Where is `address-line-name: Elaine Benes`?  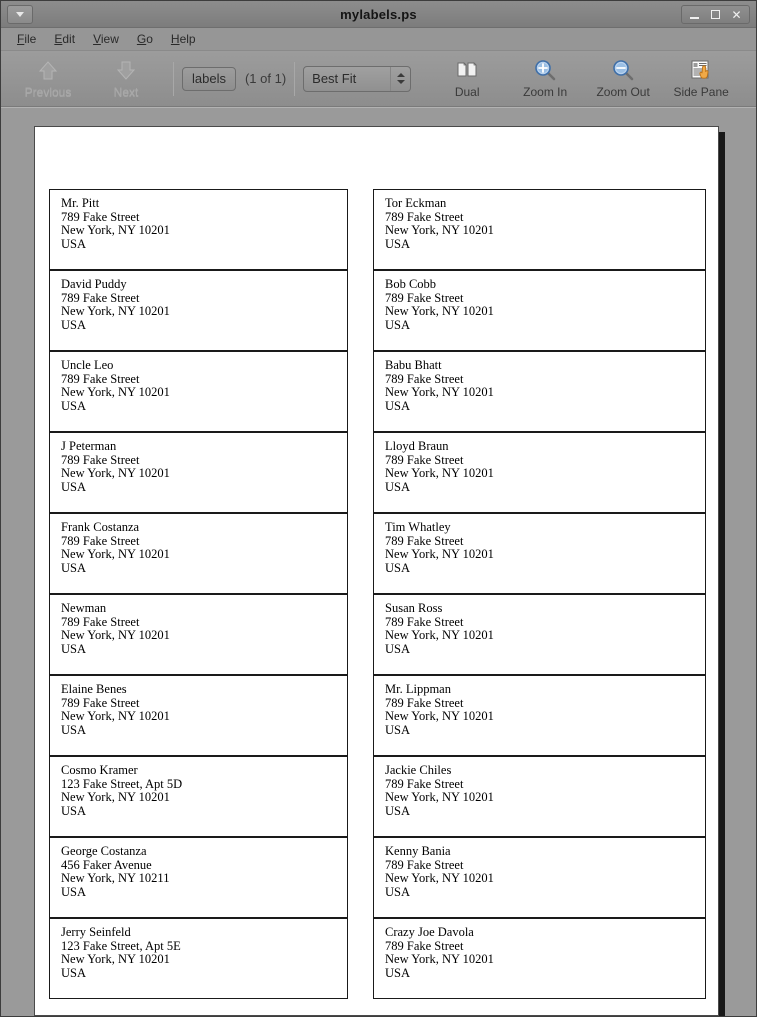 address-line-name: Elaine Benes is located at coordinates (94, 689).